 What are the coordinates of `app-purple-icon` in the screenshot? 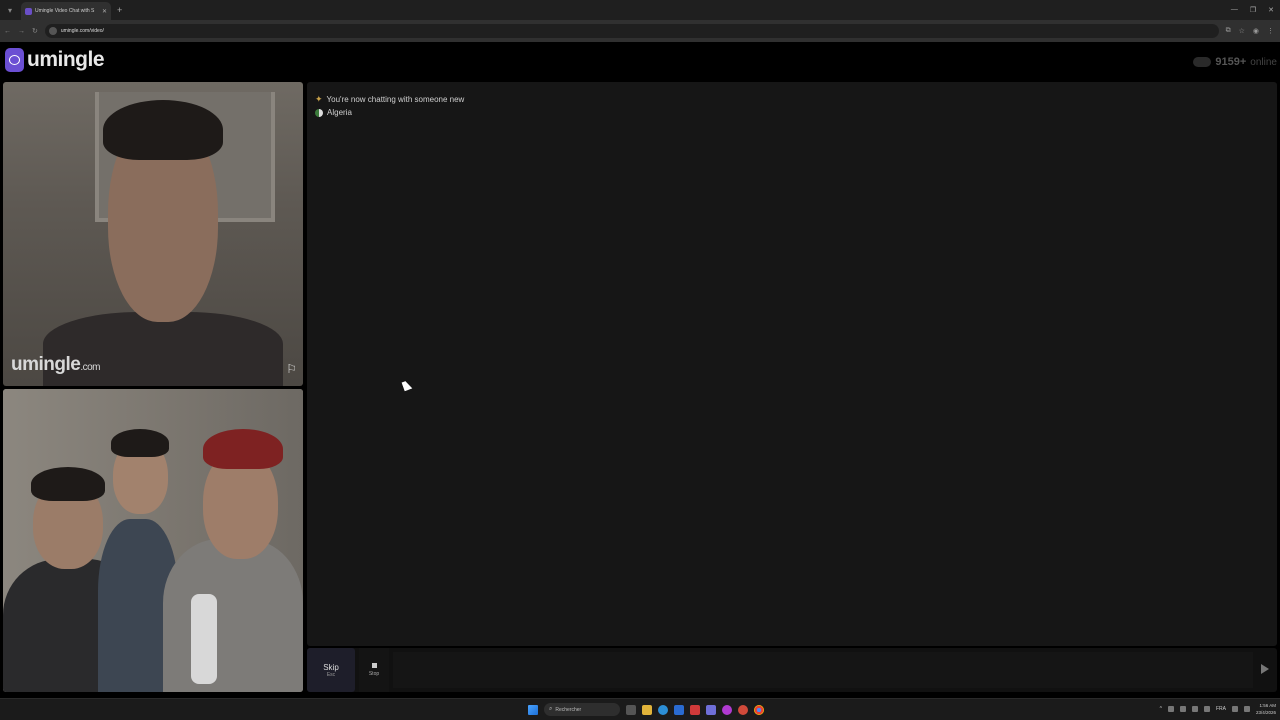 It's located at (711, 709).